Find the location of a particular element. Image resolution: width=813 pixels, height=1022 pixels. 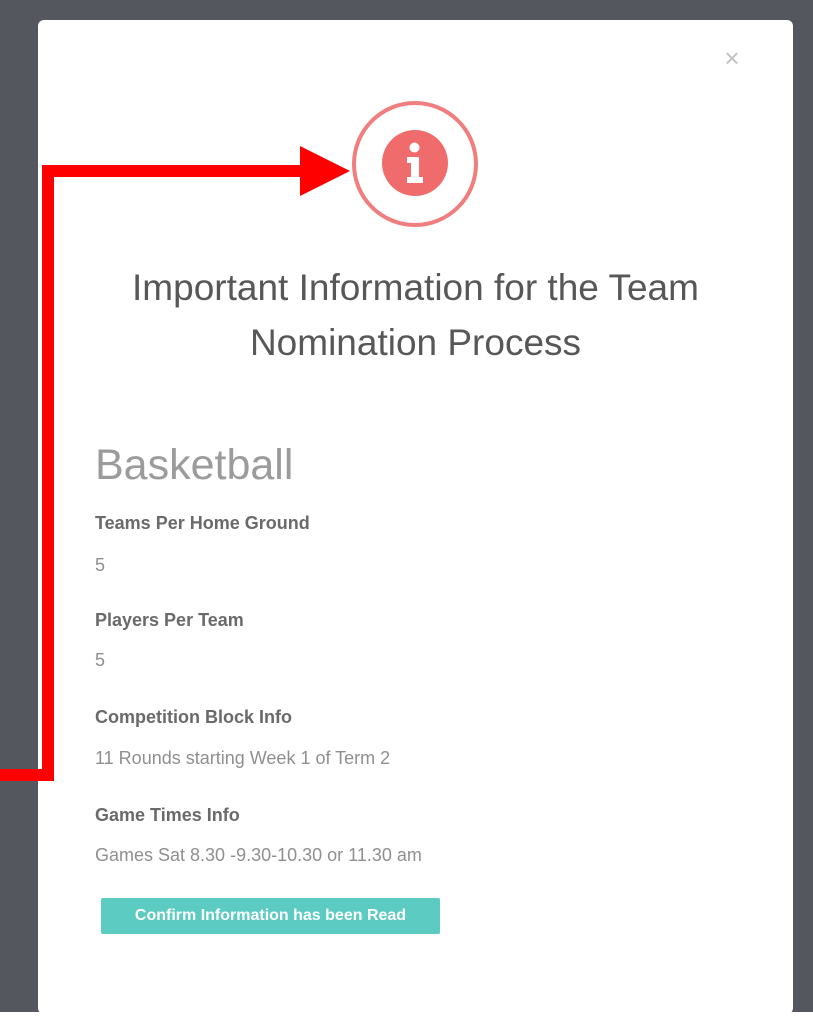

teams-per-home-ground-label: Teams Per Home Ground is located at coordinates (202, 523).